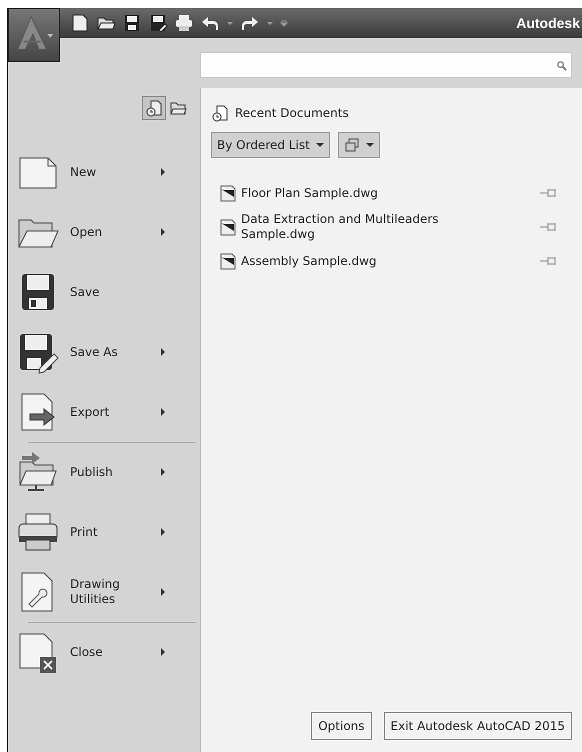 This screenshot has height=752, width=582. Describe the element at coordinates (104, 232) in the screenshot. I see `menu-item: Open` at that location.